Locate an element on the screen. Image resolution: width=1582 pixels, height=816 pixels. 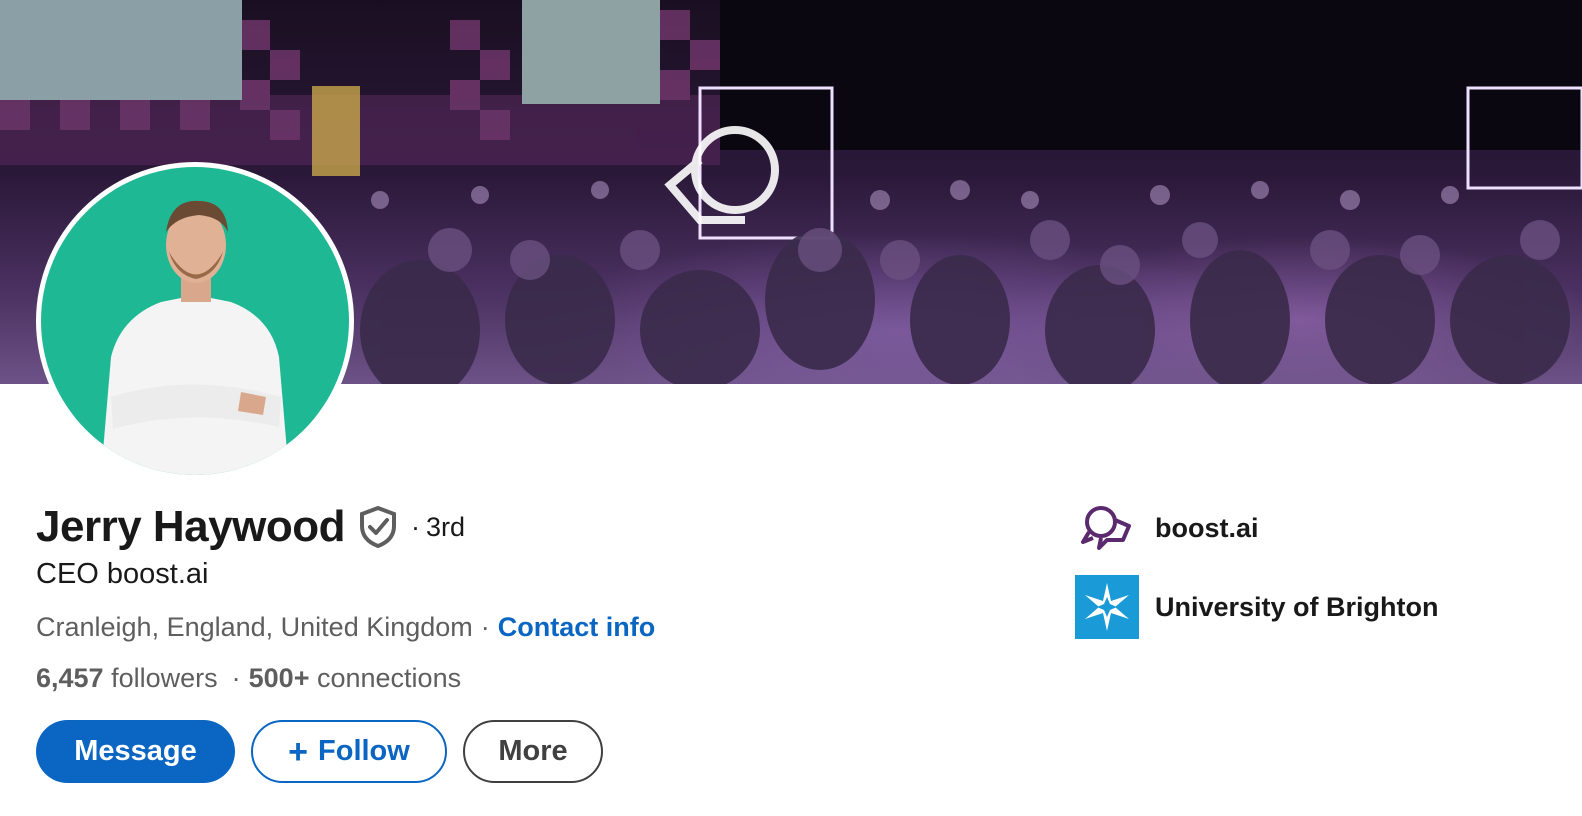
follow-button: + Follow is located at coordinates (349, 751).